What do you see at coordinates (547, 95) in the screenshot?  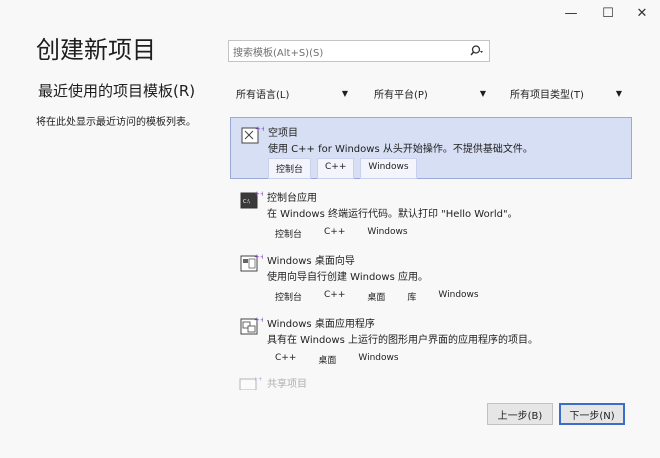 I see `project-type-filter-value: 所有项目类型(T)` at bounding box center [547, 95].